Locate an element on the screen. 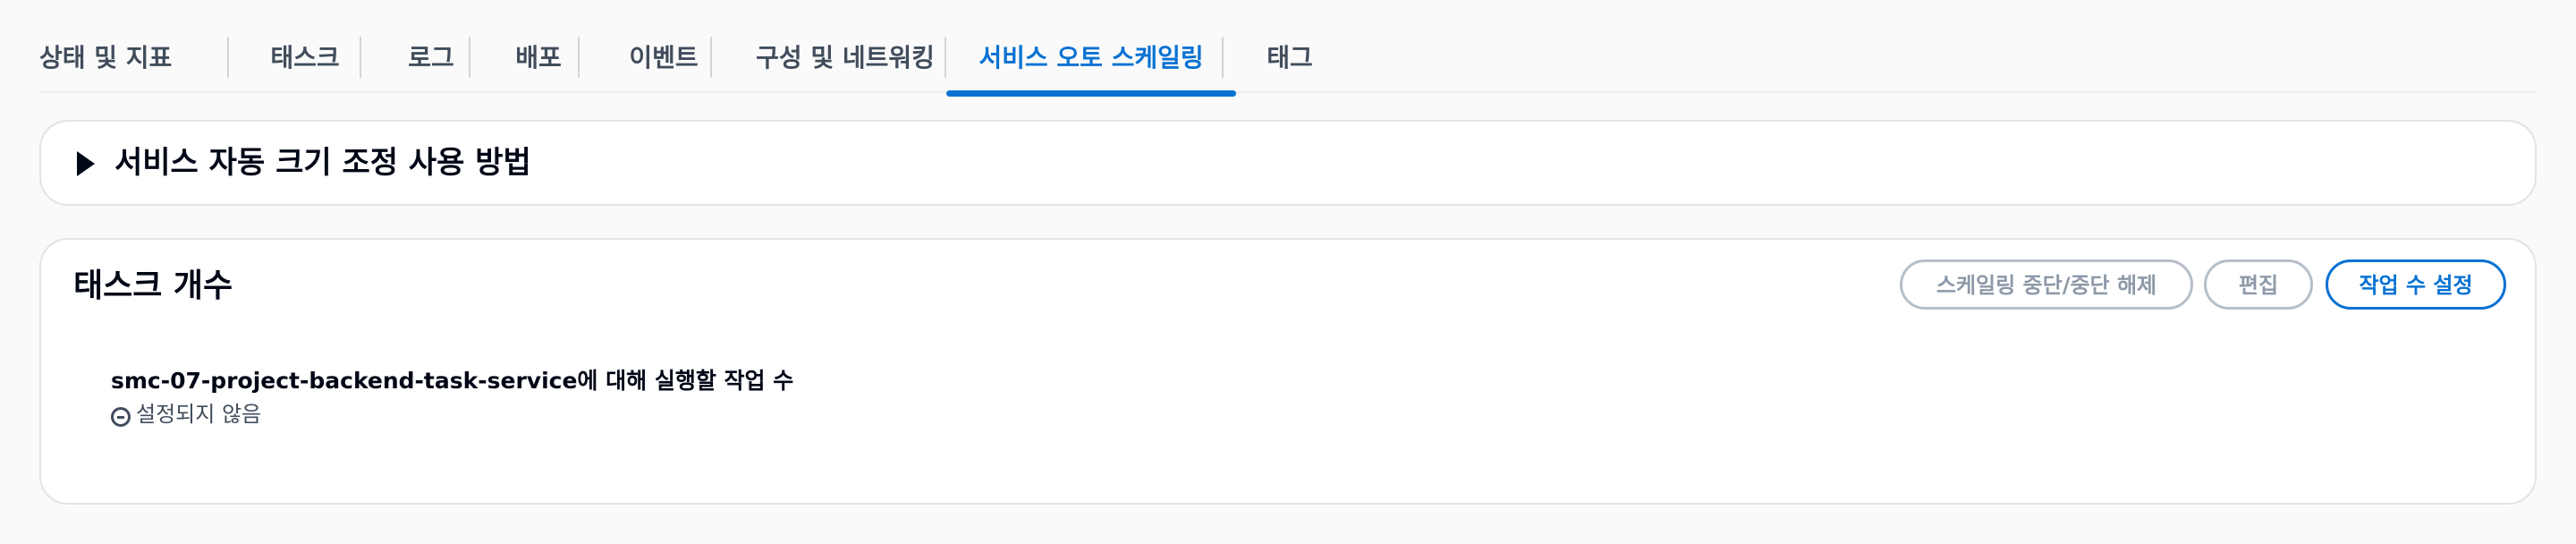 The width and height of the screenshot is (2576, 544). edit-button: 편집 is located at coordinates (2258, 284).